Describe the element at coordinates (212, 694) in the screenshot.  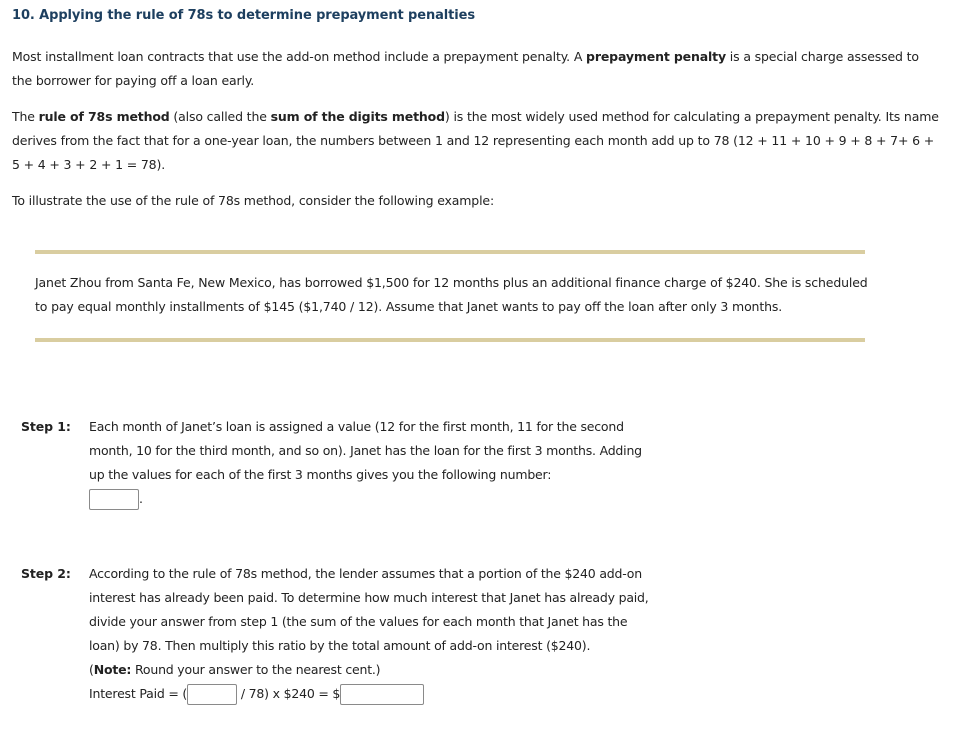
I see `month-sum-input` at that location.